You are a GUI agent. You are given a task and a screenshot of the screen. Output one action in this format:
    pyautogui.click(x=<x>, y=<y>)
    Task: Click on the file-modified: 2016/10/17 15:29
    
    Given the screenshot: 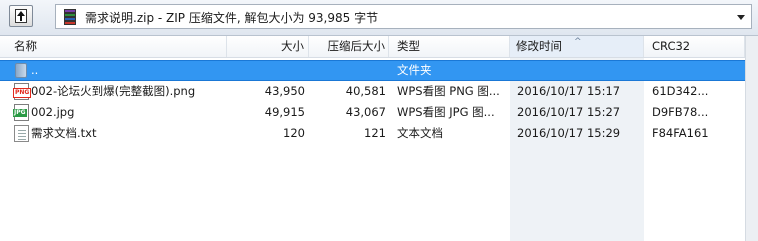 What is the action you would take?
    pyautogui.click(x=569, y=133)
    